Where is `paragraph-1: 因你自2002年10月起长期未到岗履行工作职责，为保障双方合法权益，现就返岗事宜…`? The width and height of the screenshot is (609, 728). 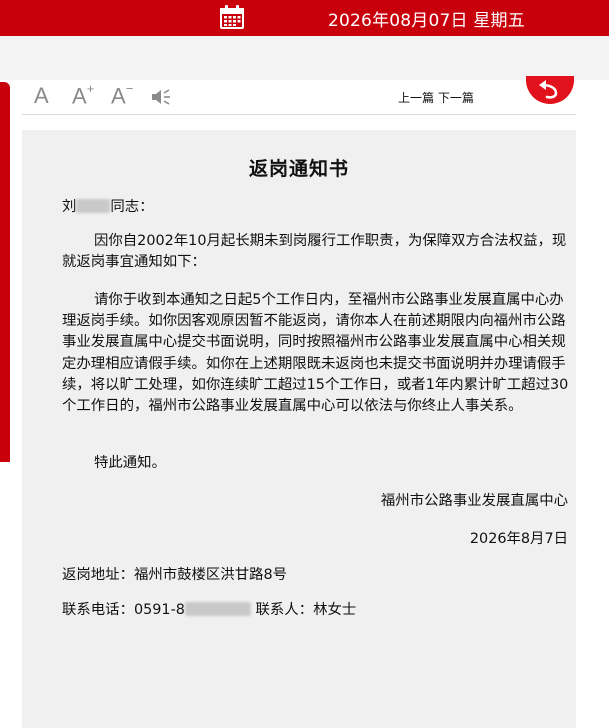 paragraph-1: 因你自2002年10月起长期未到岗履行工作职责，为保障双方合法权益，现就返岗事宜… is located at coordinates (314, 252).